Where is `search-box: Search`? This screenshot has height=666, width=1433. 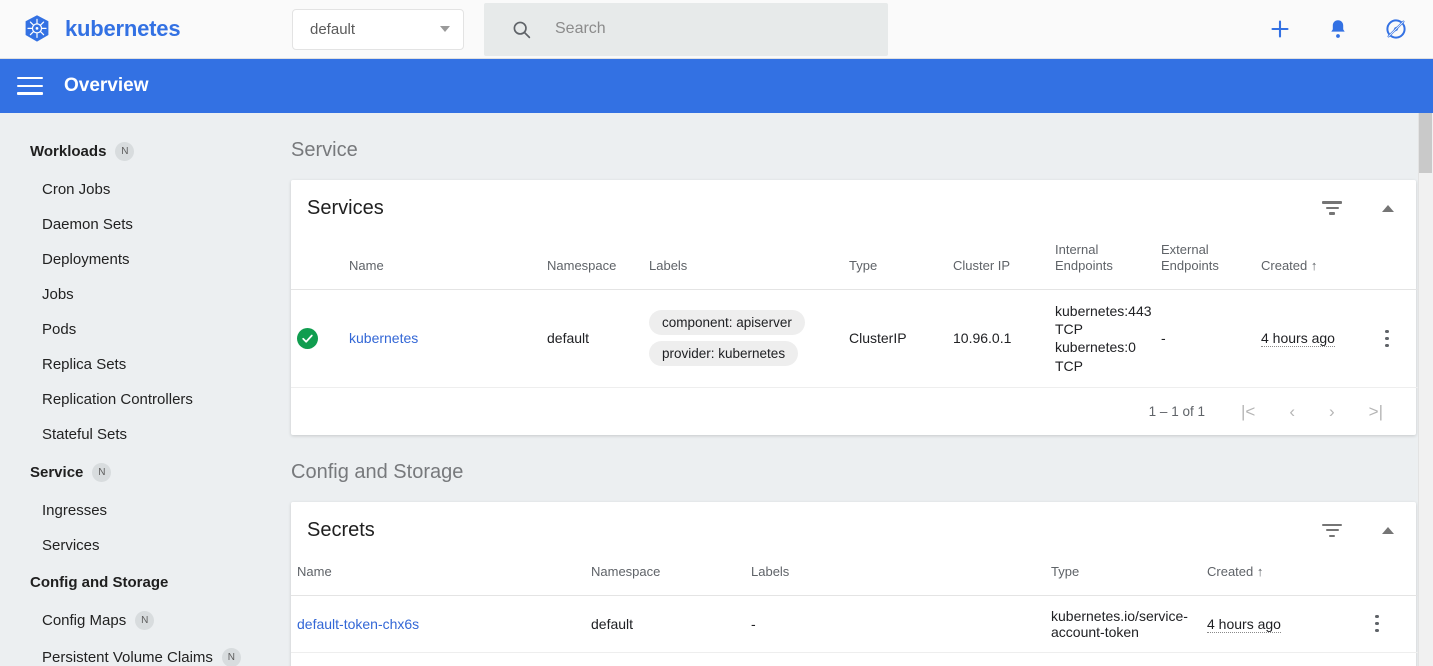 search-box: Search is located at coordinates (686, 29).